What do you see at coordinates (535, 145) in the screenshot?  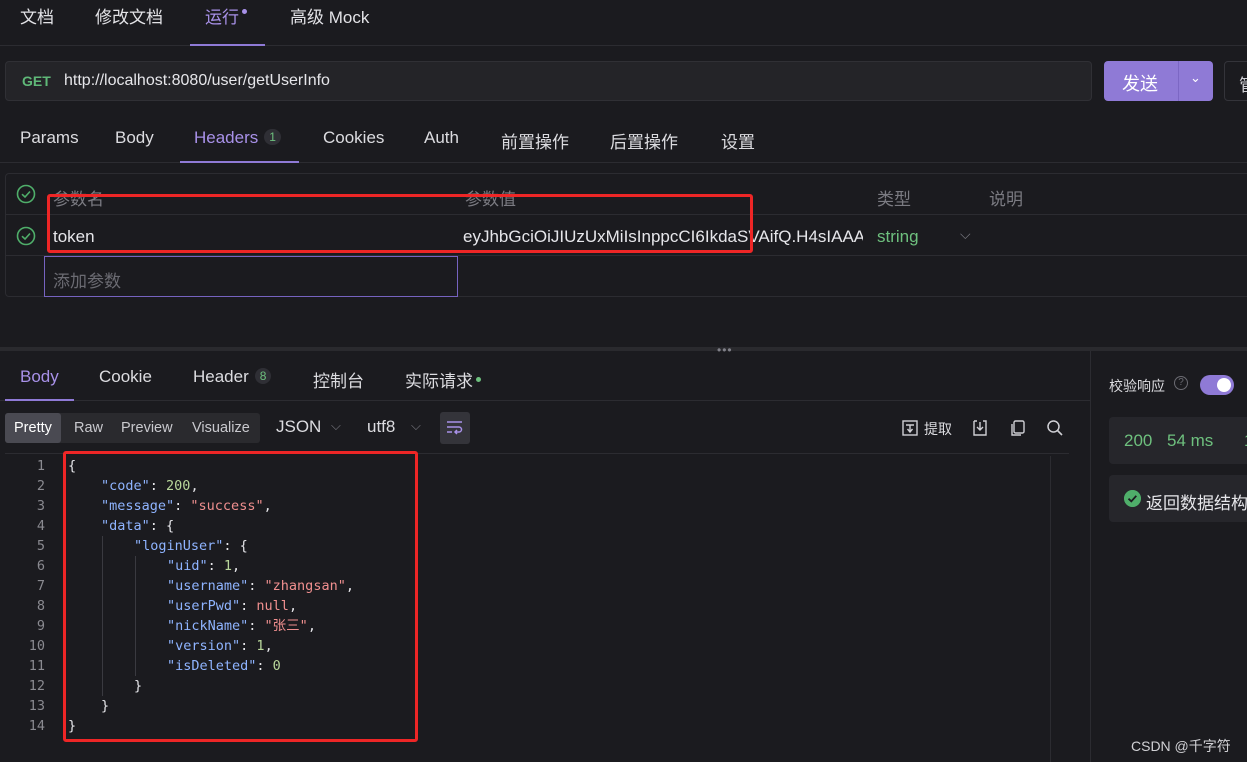 I see `tab-pre-request: 前置操作` at bounding box center [535, 145].